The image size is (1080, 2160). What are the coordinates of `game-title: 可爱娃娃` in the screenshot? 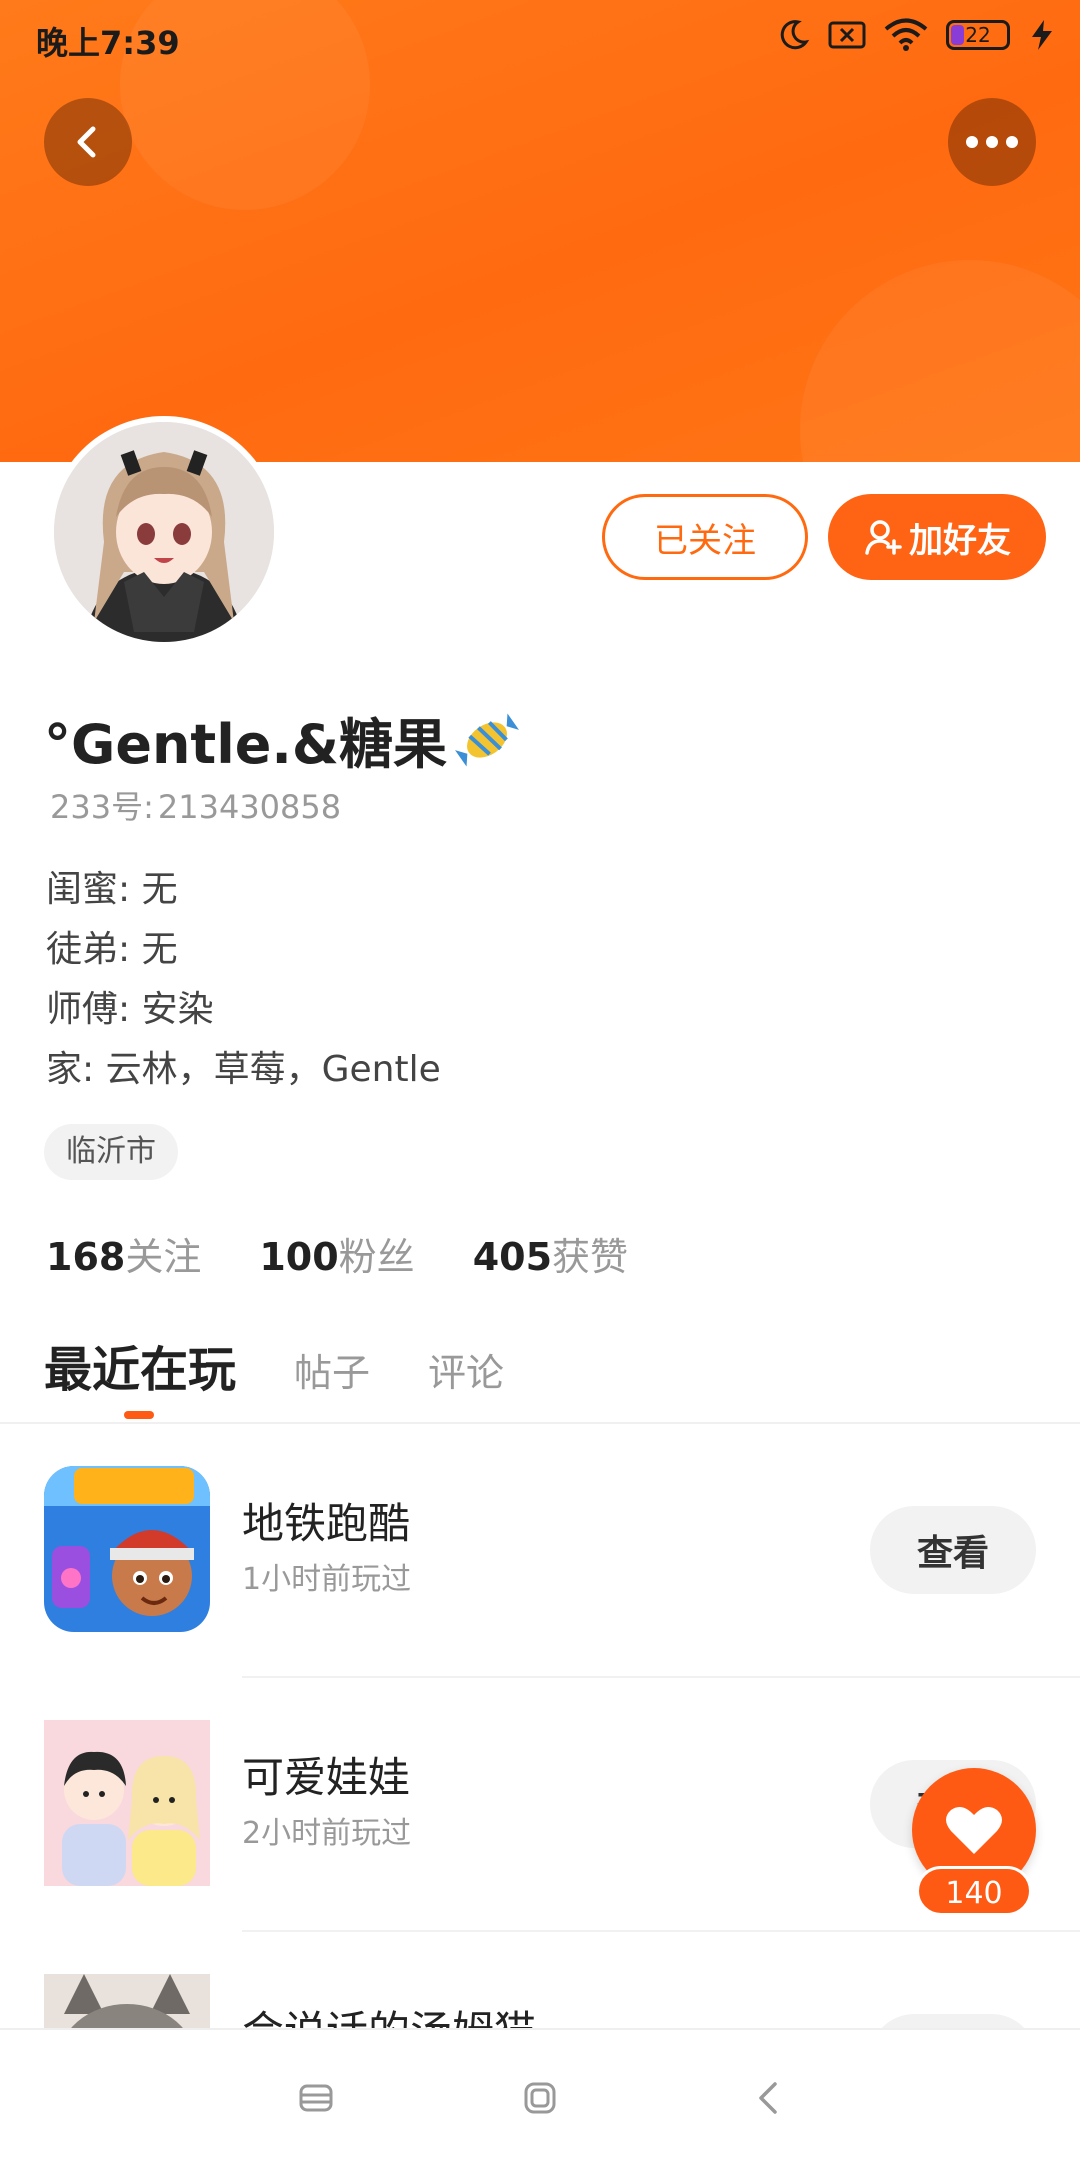 It's located at (326, 1777).